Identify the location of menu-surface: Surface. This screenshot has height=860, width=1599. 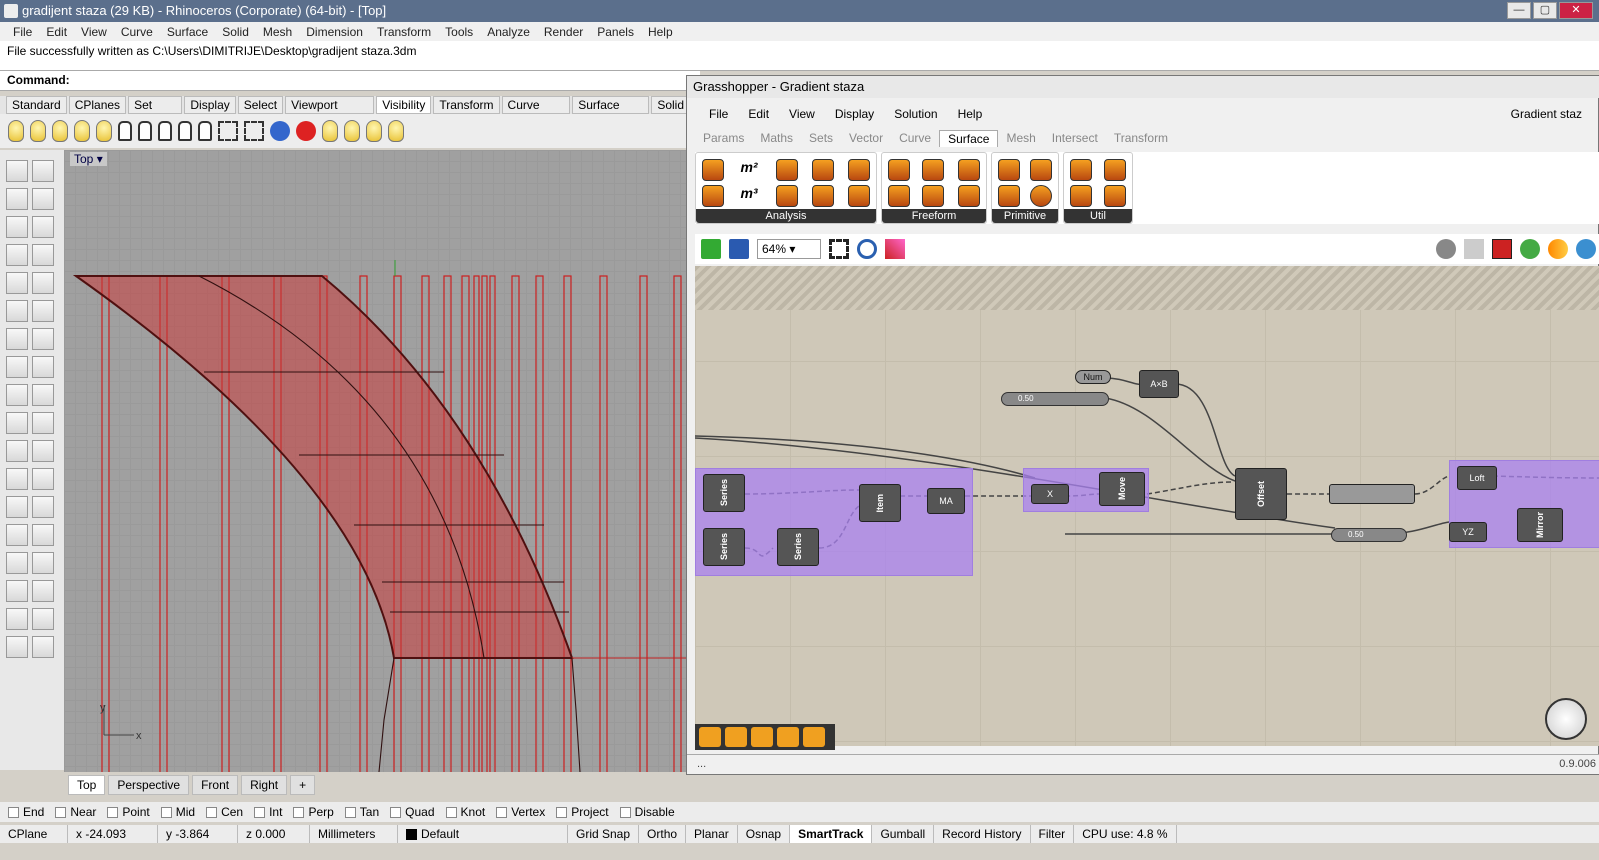
(187, 32).